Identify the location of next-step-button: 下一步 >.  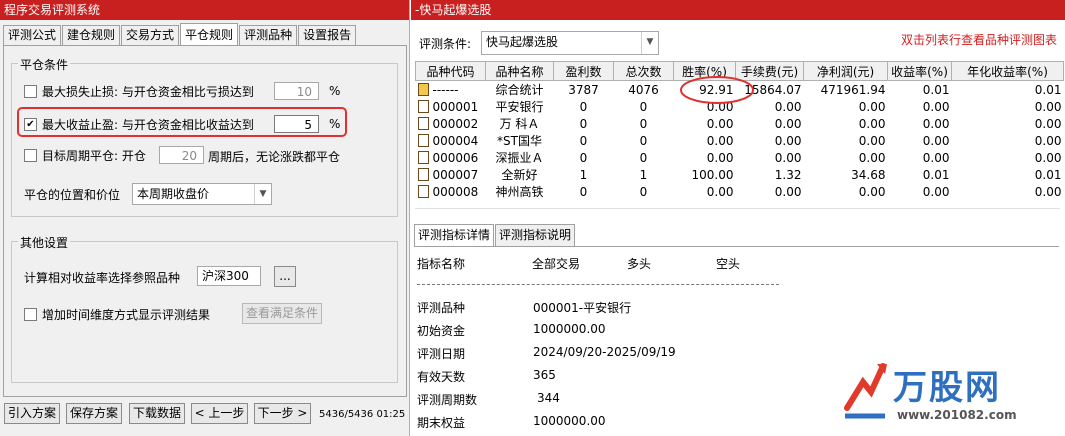
(282, 413).